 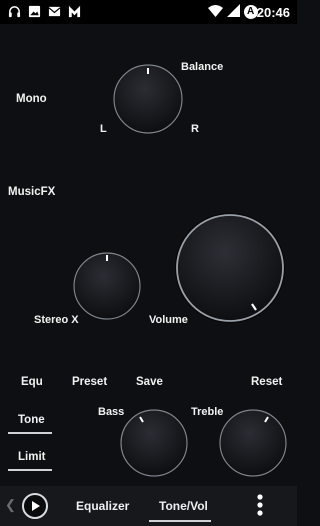 What do you see at coordinates (32, 192) in the screenshot?
I see `musicfx-label: MusicFX` at bounding box center [32, 192].